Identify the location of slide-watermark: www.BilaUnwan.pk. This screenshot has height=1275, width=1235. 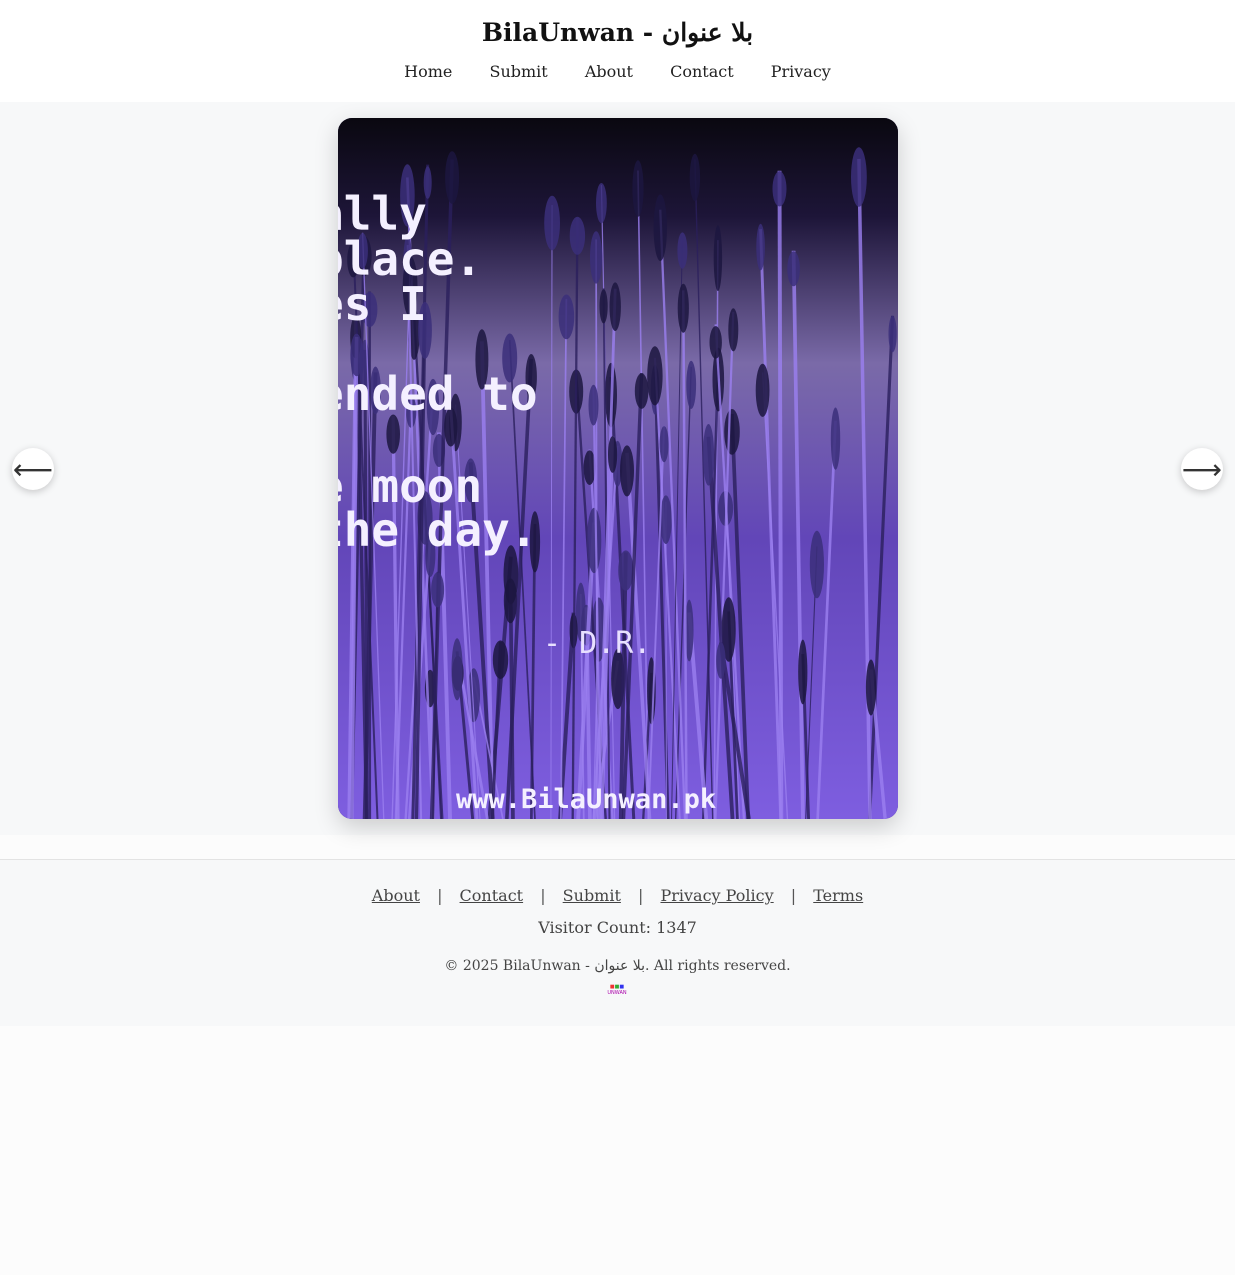
(586, 799).